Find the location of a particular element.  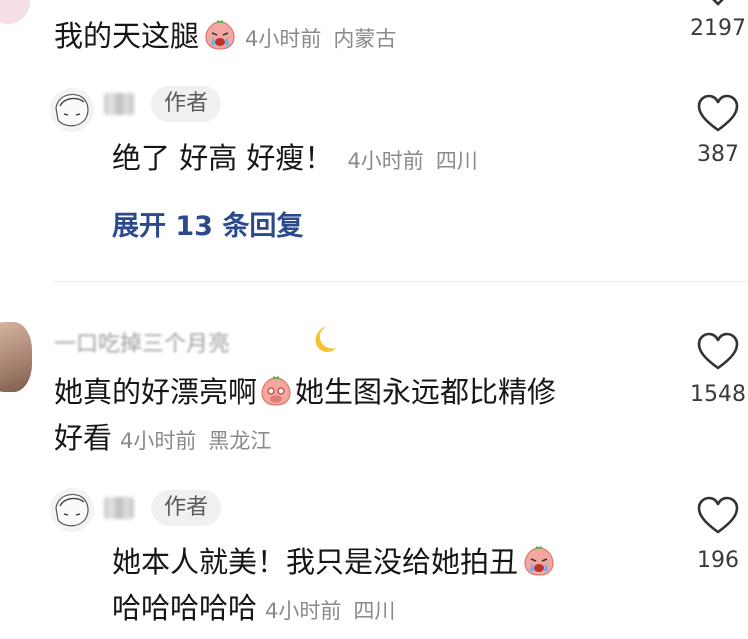

like-column: 2197 is located at coordinates (715, 20).